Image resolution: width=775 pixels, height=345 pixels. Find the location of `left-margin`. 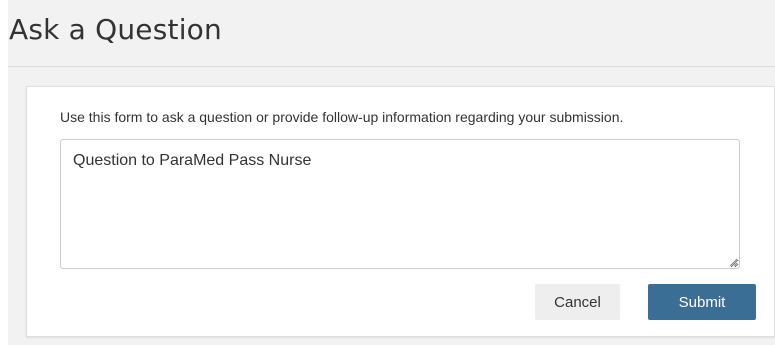

left-margin is located at coordinates (4, 172).